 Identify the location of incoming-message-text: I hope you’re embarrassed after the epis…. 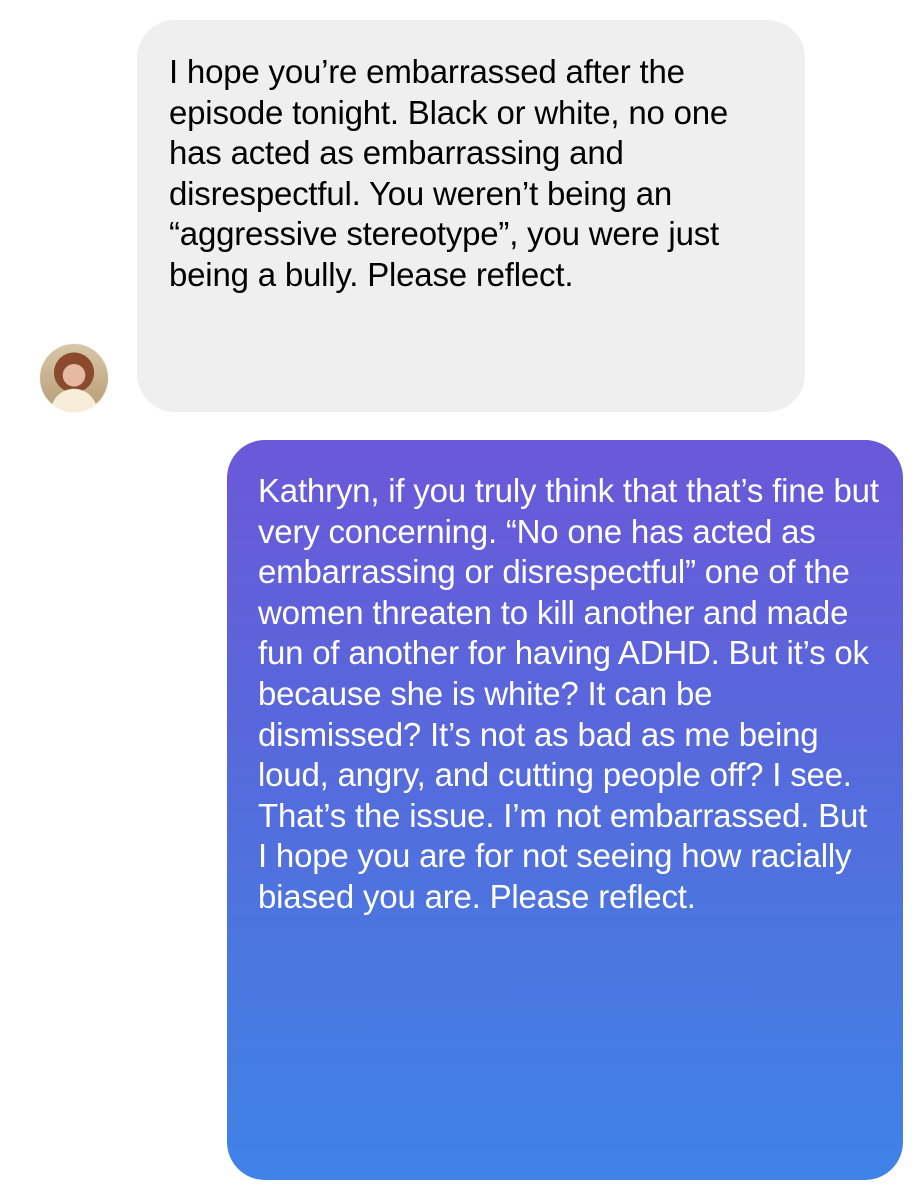
(449, 173).